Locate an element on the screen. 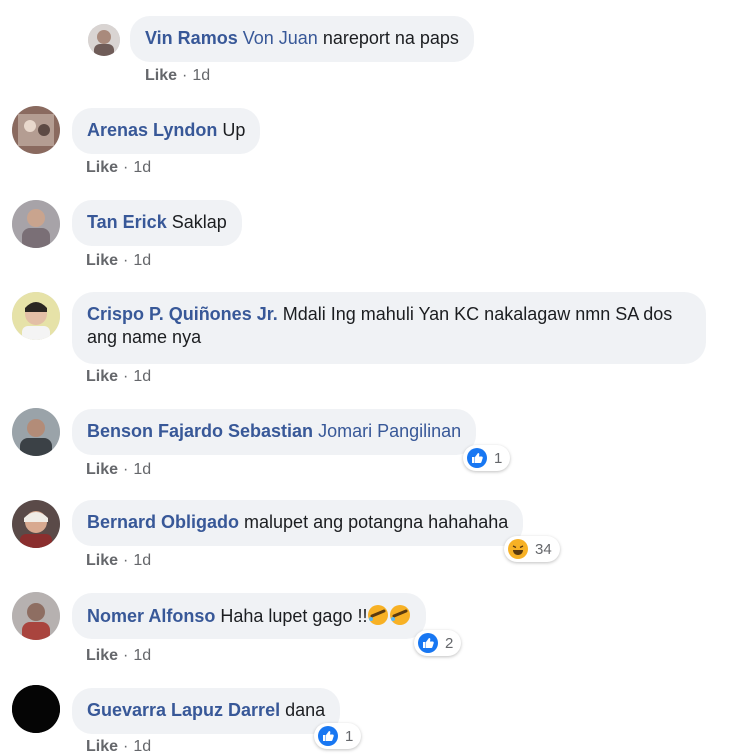 The height and width of the screenshot is (756, 750). comment-author: Guevarra Lapuz Darrel is located at coordinates (183, 710).